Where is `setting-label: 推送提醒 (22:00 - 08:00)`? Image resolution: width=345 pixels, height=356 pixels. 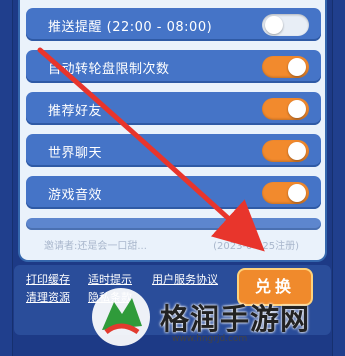 setting-label: 推送提醒 (22:00 - 08:00) is located at coordinates (130, 27).